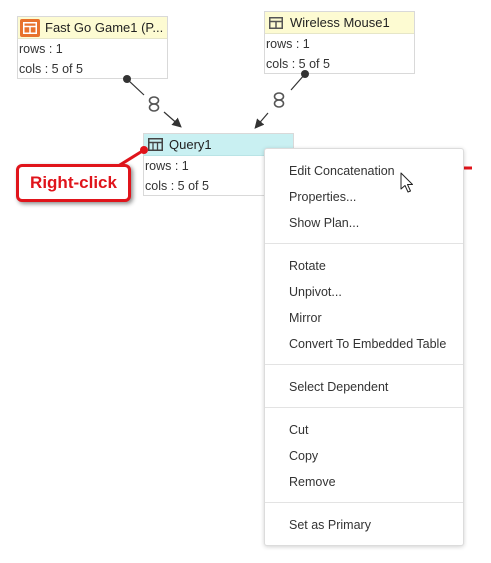  I want to click on node-wireless-mouse-header: Wireless Mouse1, so click(339, 23).